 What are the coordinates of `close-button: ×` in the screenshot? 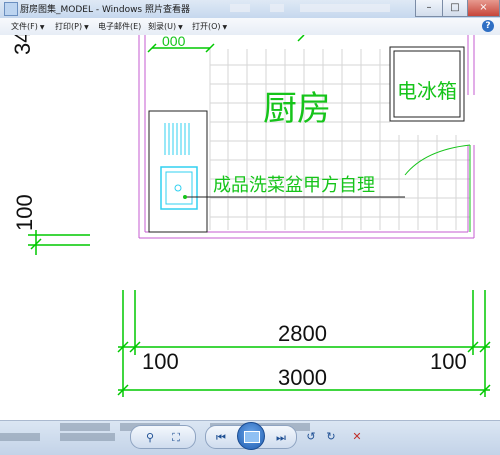 It's located at (483, 8).